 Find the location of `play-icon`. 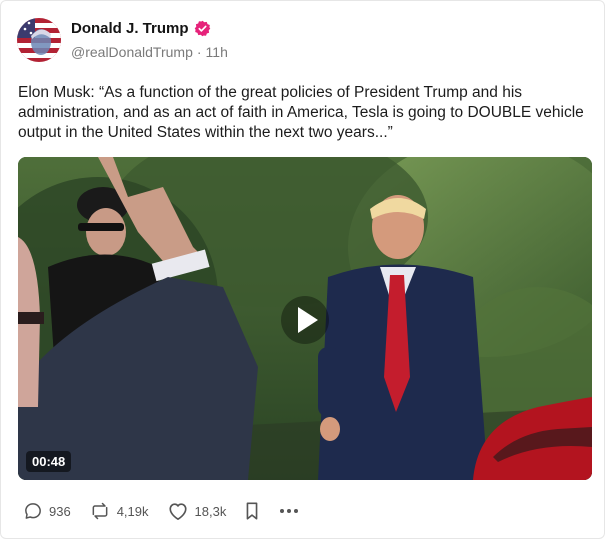

play-icon is located at coordinates (305, 320).